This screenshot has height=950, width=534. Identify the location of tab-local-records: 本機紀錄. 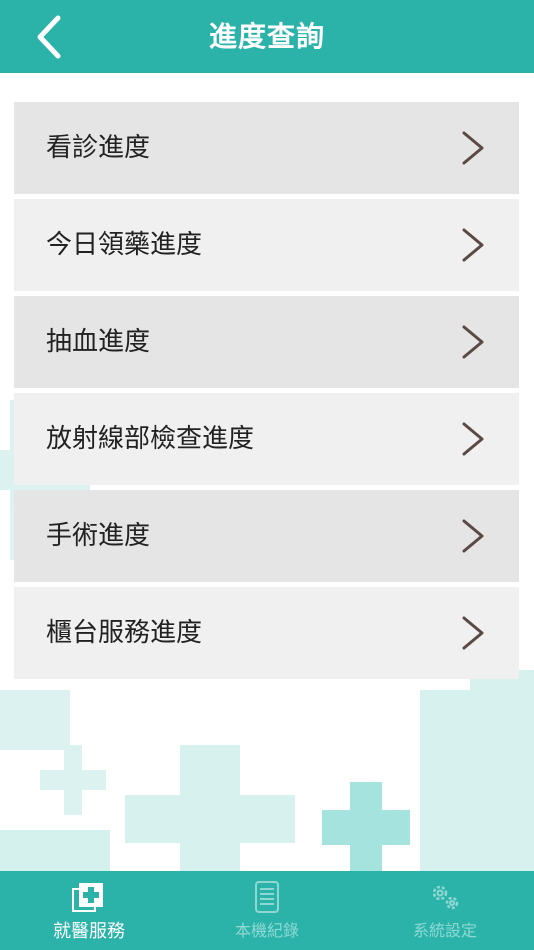
(267, 910).